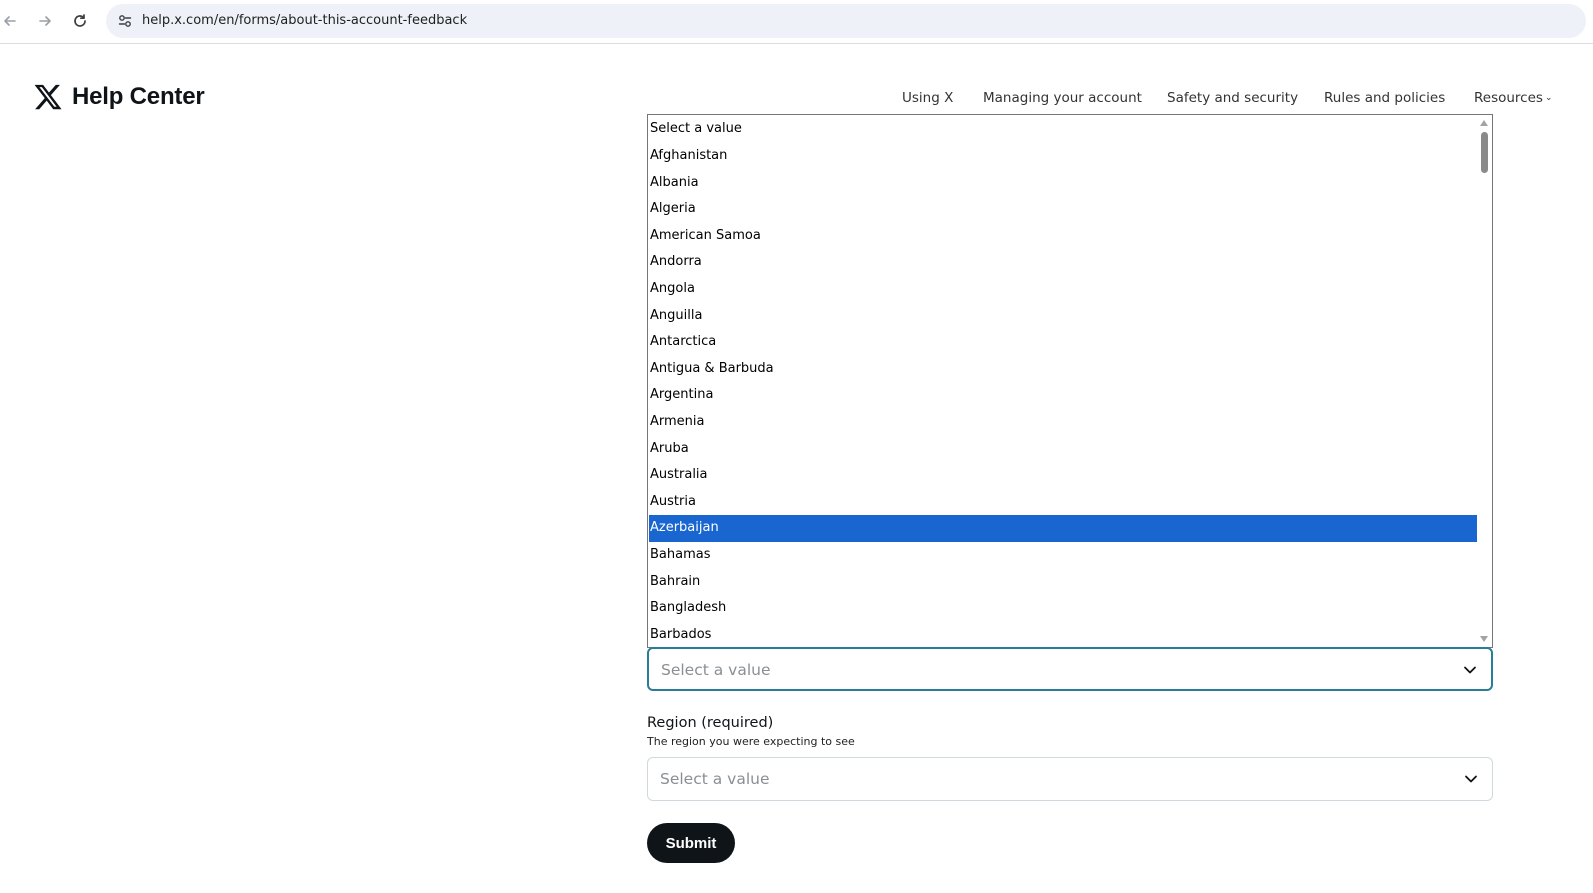 The height and width of the screenshot is (893, 1593). I want to click on listbox-option: Armenia, so click(1063, 422).